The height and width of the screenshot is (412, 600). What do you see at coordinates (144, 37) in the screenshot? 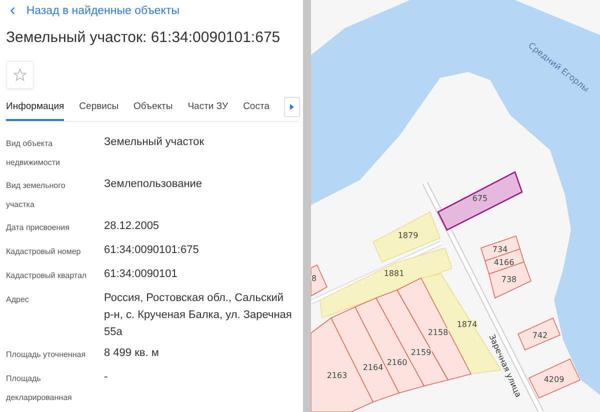
I see `page-title: Земельный участок: 61:34:0090101:675` at bounding box center [144, 37].